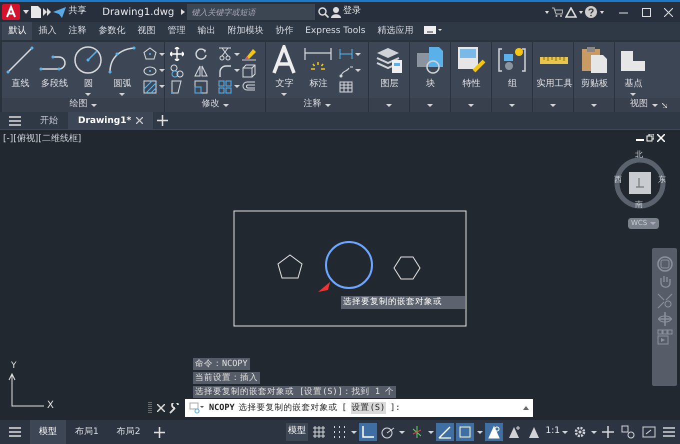 The image size is (680, 444). I want to click on paper-plane-icon, so click(59, 12).